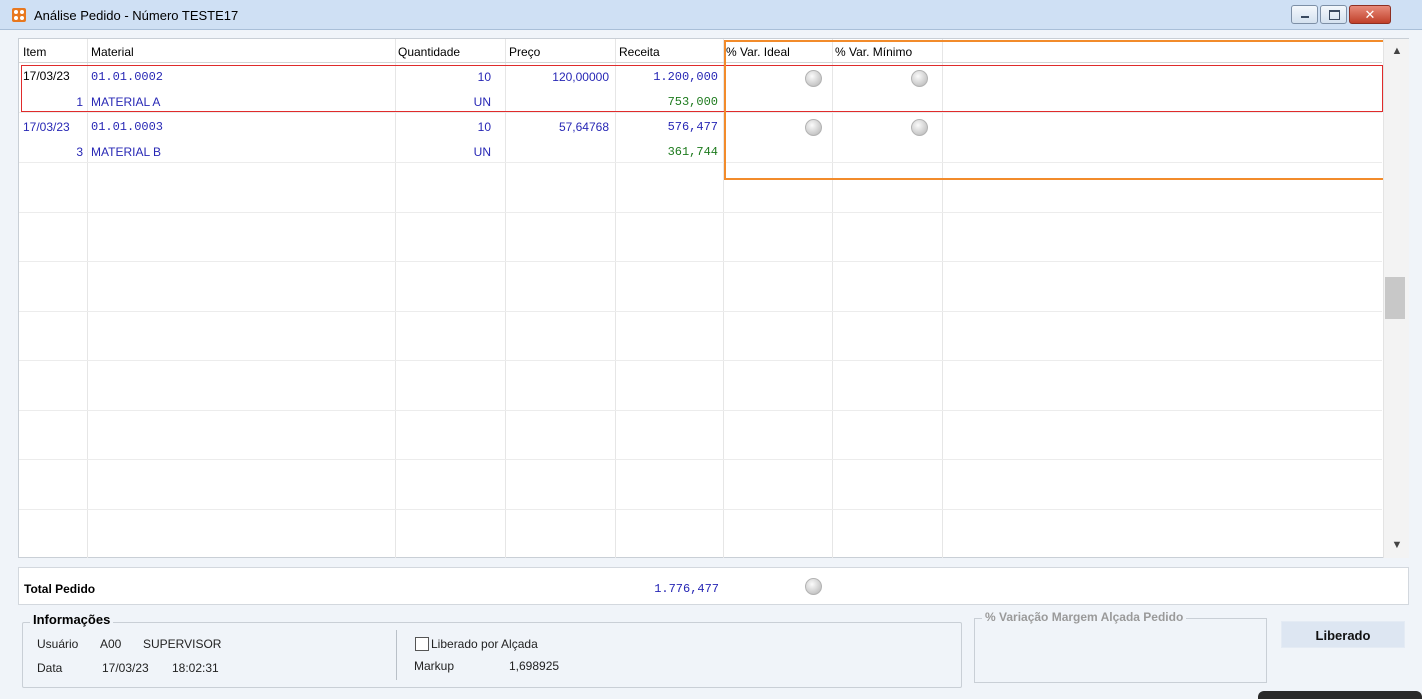 This screenshot has width=1422, height=699. I want to click on total-panel: Total Pedido 1.776,477, so click(713, 586).